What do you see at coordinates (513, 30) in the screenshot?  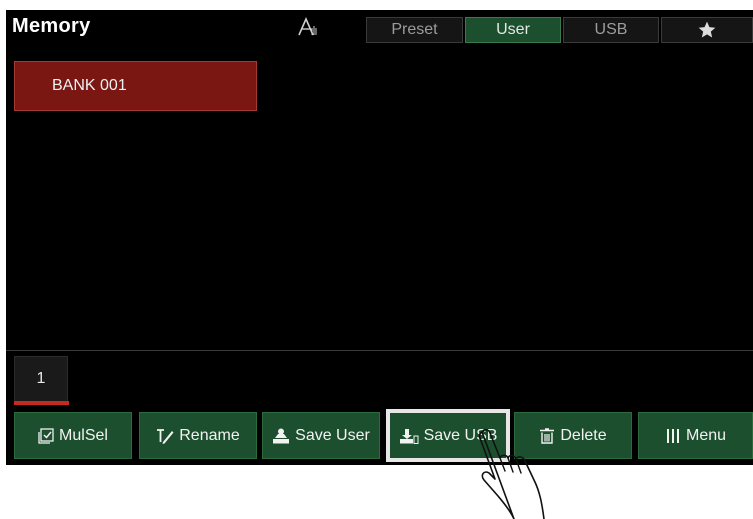 I see `tab-user: User` at bounding box center [513, 30].